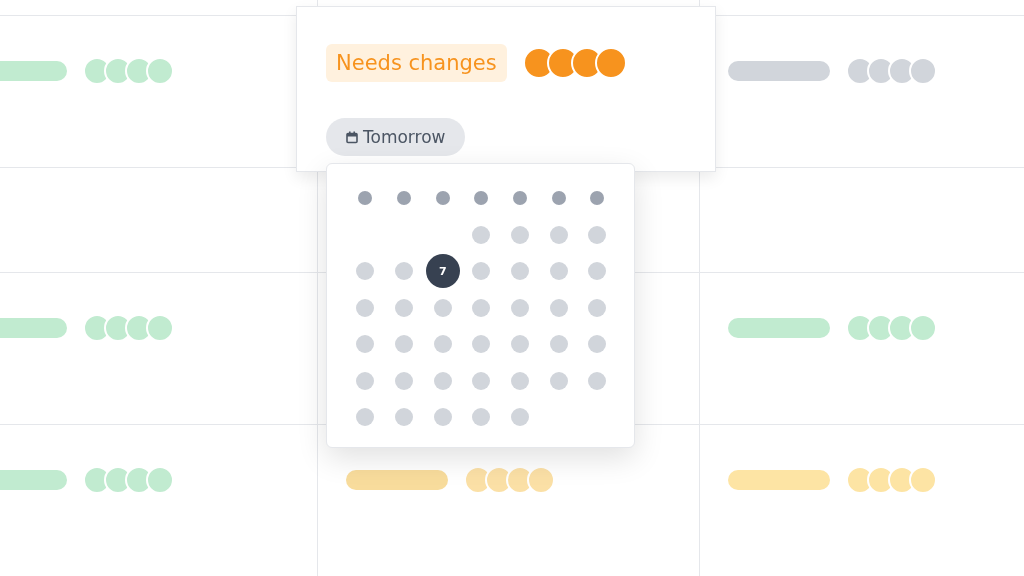 The height and width of the screenshot is (576, 1024). I want to click on calendar-icon, so click(352, 137).